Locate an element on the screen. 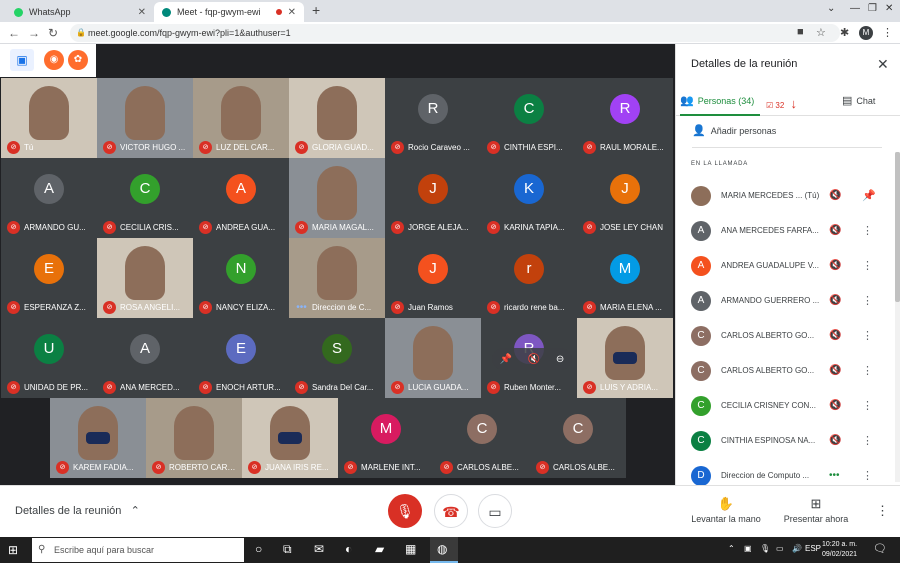 This screenshot has width=900, height=563. profile-avatar: M is located at coordinates (866, 33).